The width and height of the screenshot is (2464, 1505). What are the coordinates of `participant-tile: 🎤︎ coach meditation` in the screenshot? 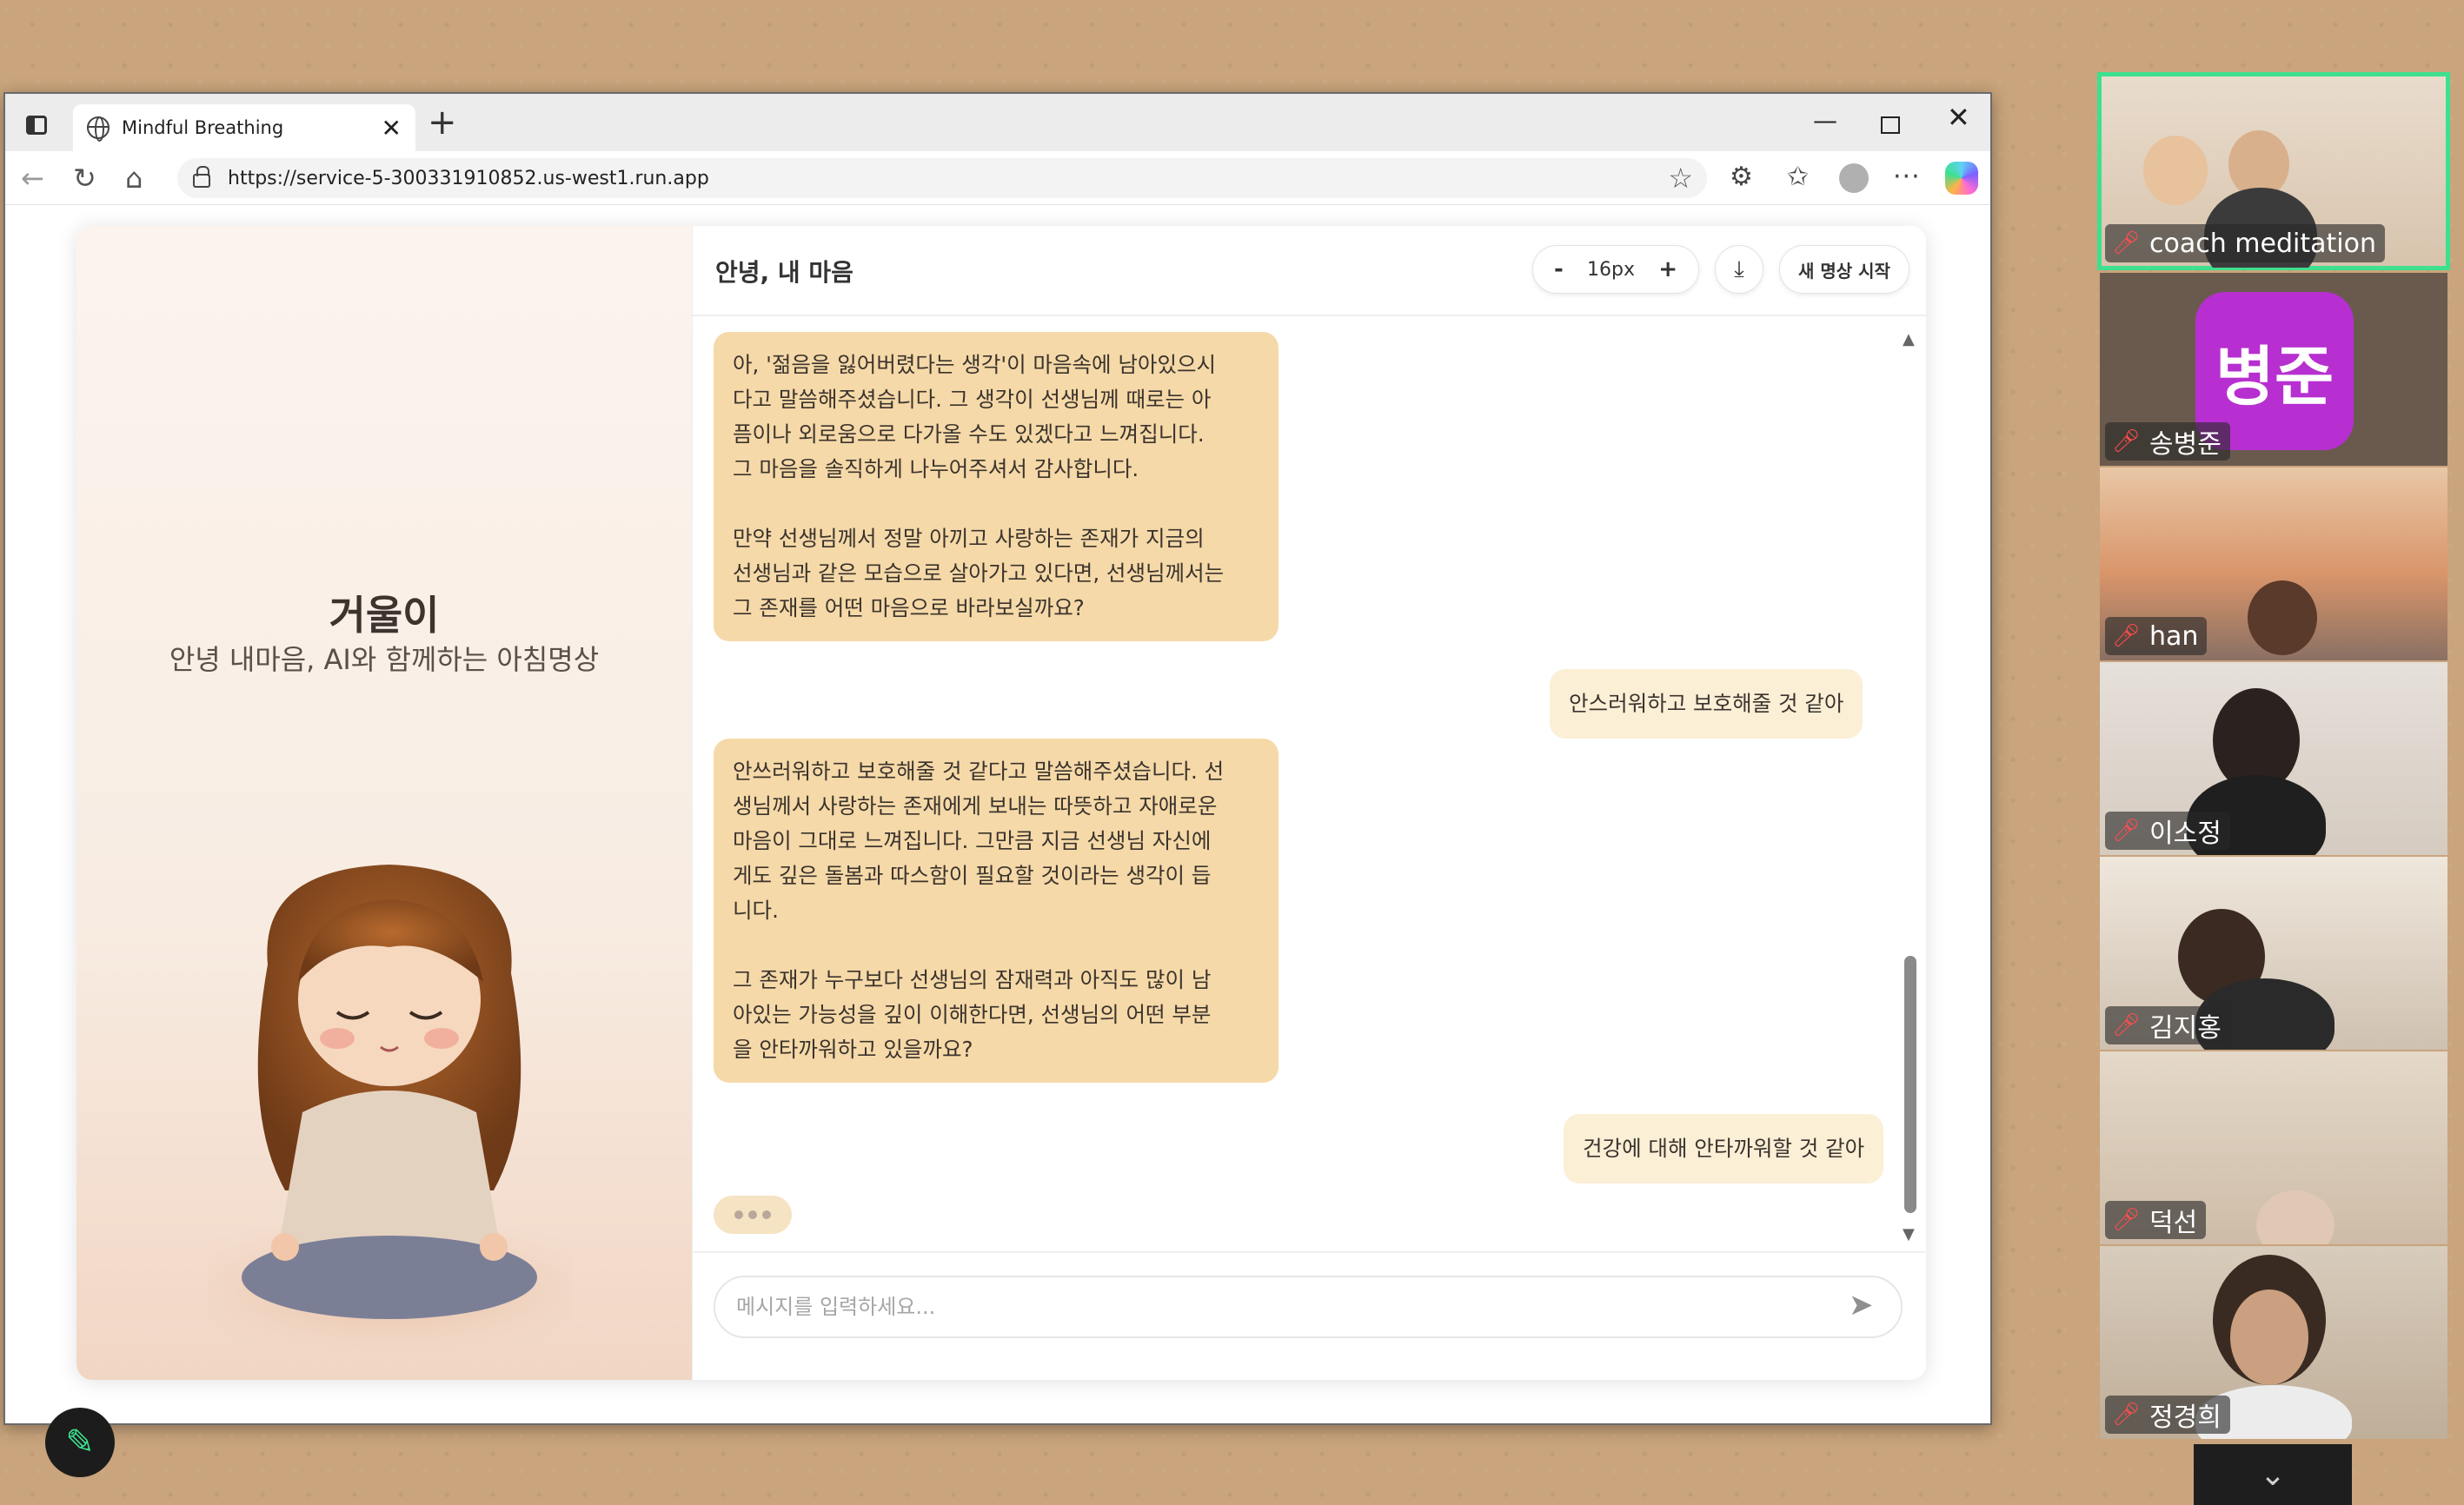 It's located at (2273, 171).